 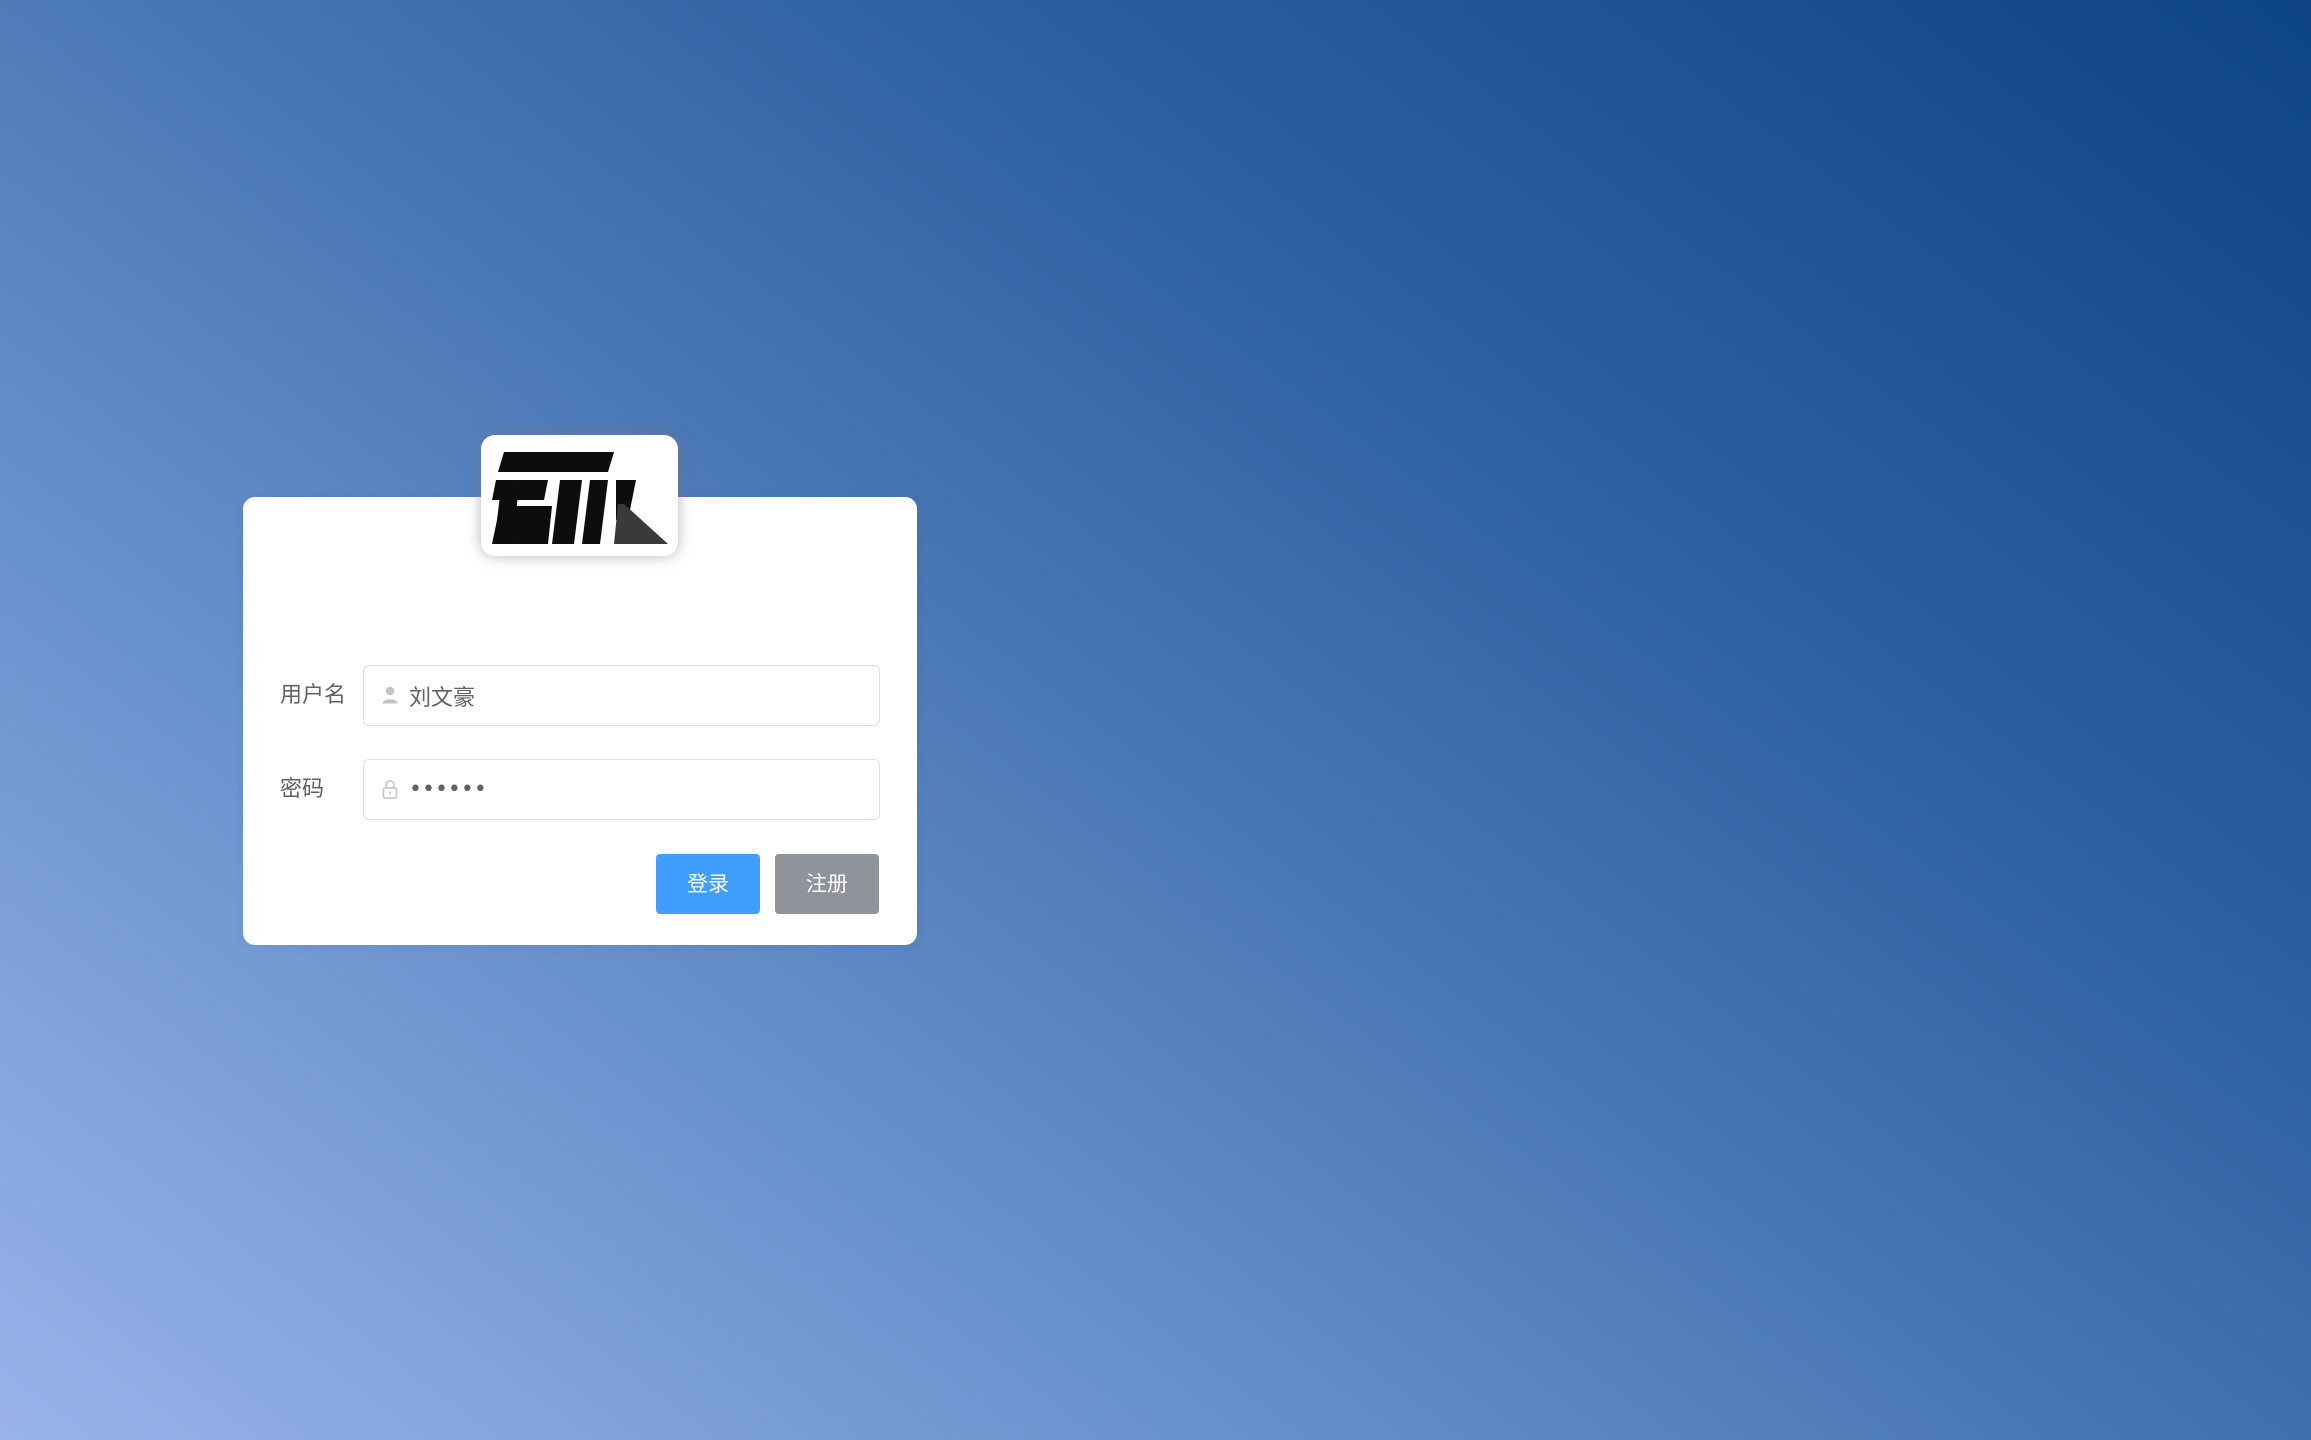 I want to click on lock-icon, so click(x=390, y=789).